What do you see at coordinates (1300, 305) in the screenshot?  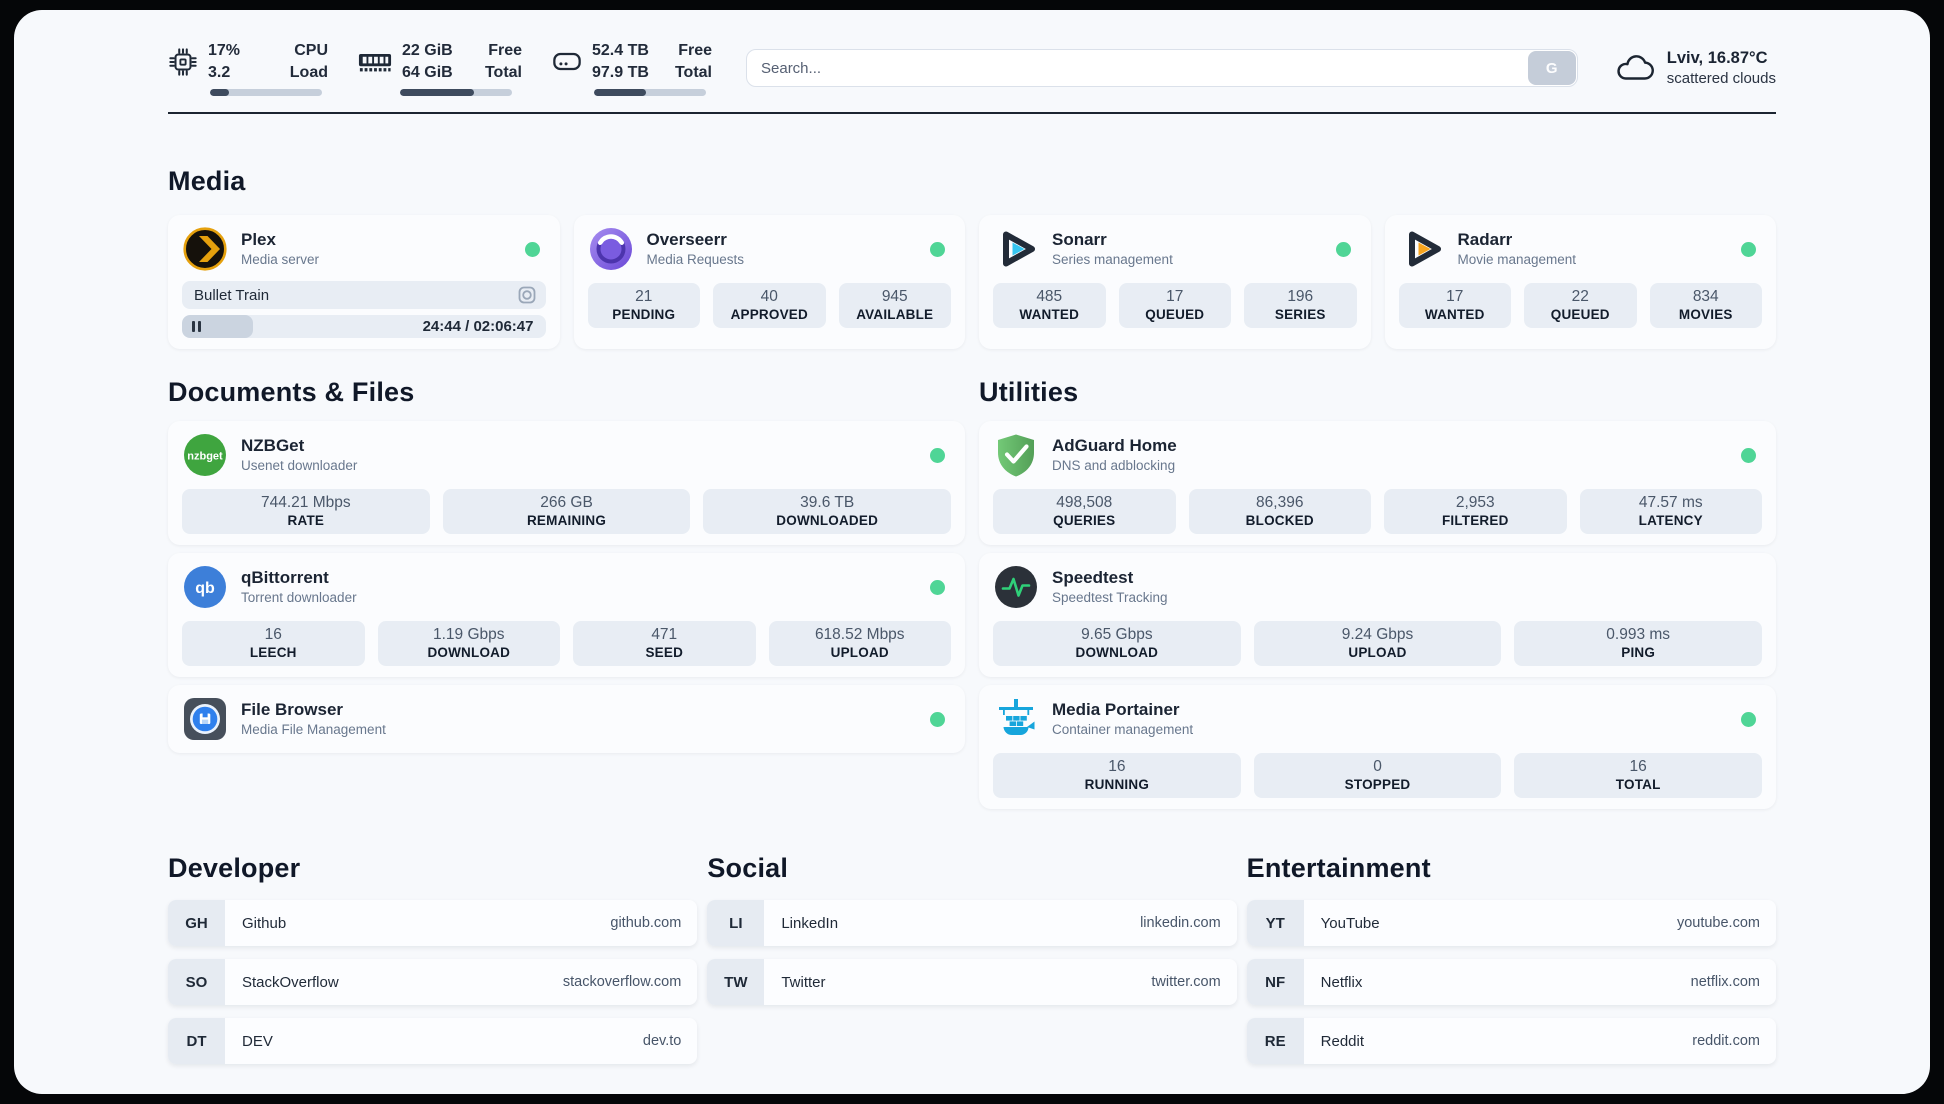 I see `stat-series: 196 SERIES` at bounding box center [1300, 305].